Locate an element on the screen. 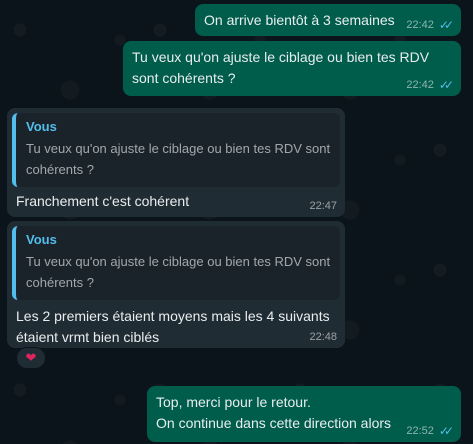 This screenshot has width=473, height=444. message-time: 22:52 is located at coordinates (420, 431).